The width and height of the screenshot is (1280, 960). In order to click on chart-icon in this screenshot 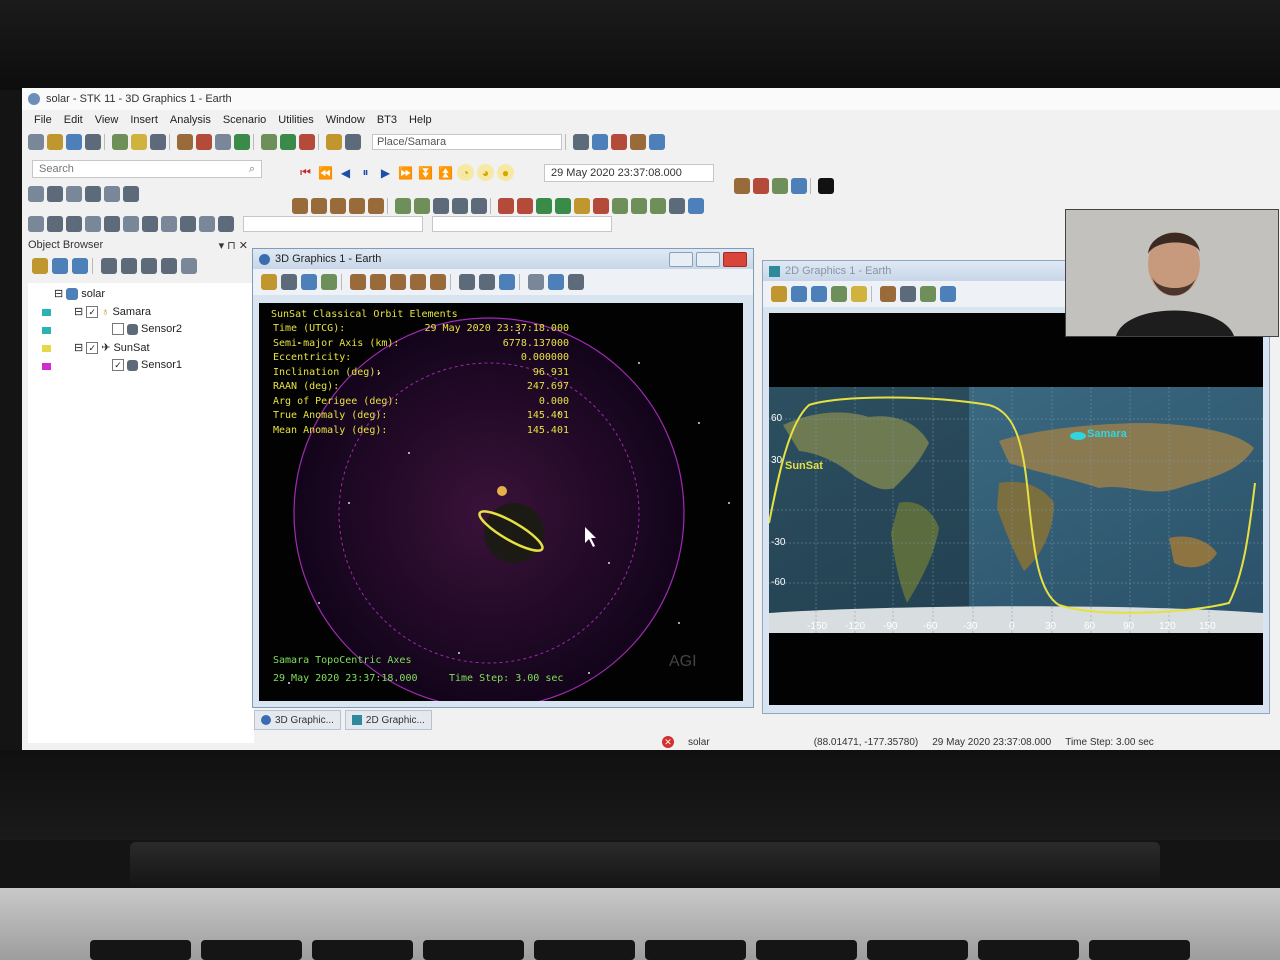, I will do `click(600, 142)`.